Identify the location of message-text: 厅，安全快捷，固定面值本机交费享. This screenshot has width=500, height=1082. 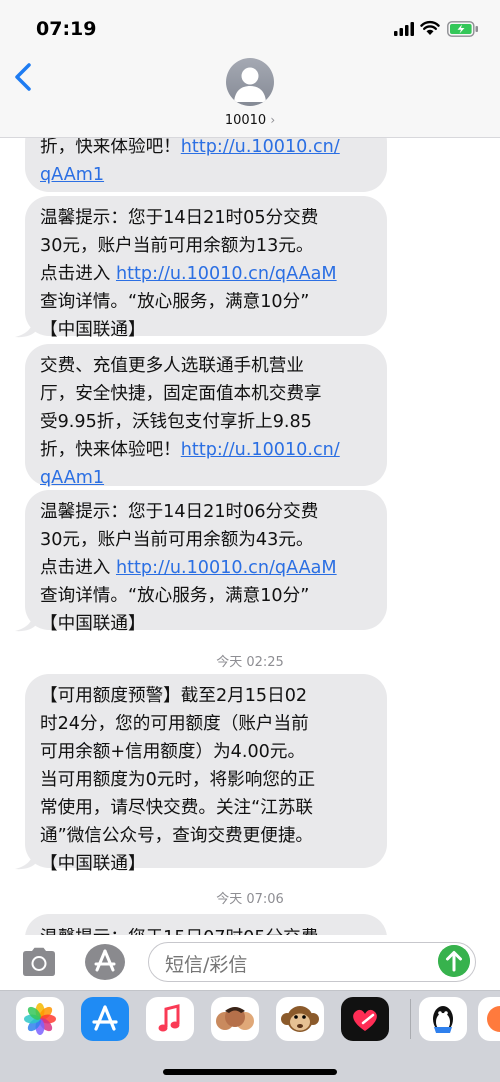
(181, 394).